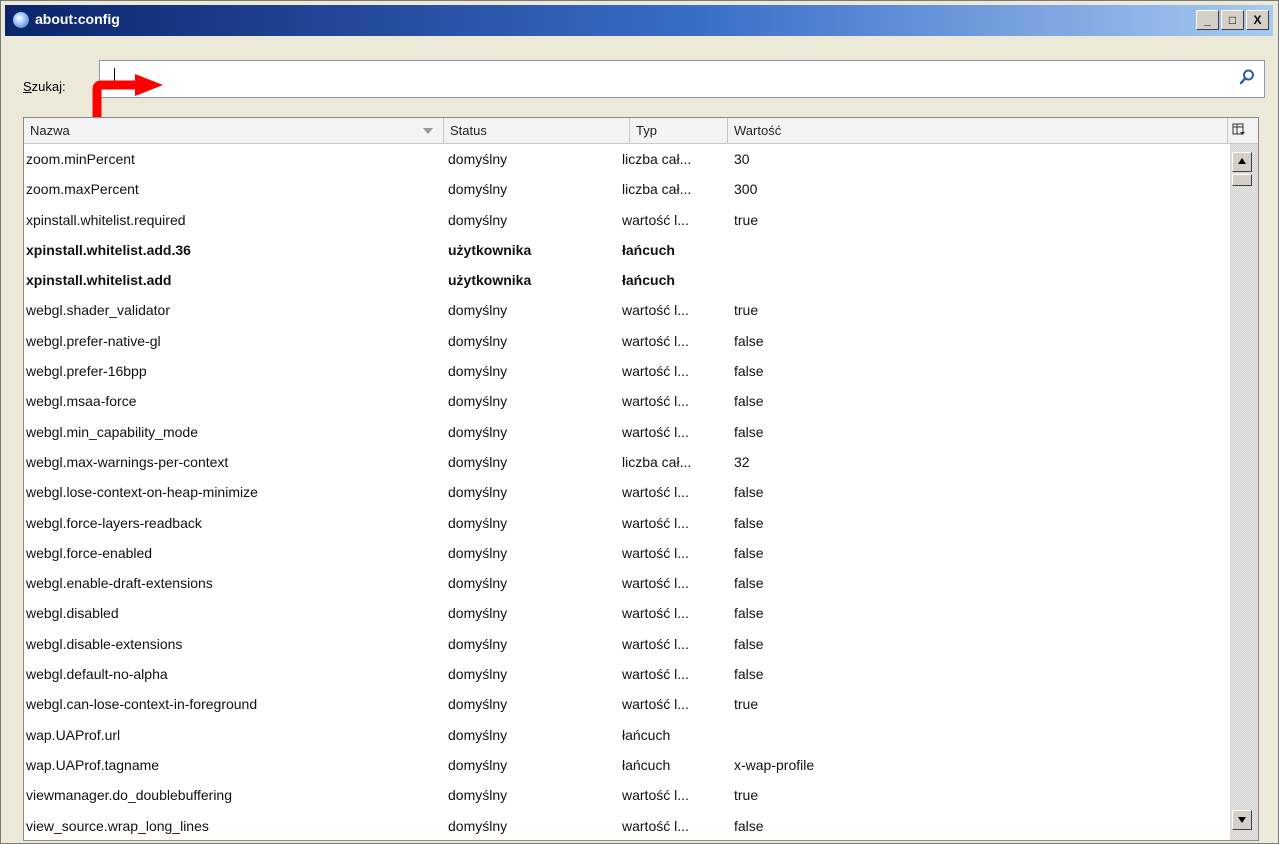 This screenshot has width=1279, height=844. Describe the element at coordinates (1207, 20) in the screenshot. I see `minimize-button: _` at that location.